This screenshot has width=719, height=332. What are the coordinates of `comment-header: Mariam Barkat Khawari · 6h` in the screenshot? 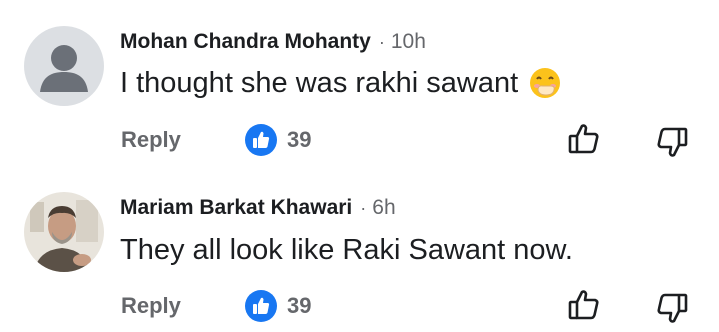 It's located at (258, 208).